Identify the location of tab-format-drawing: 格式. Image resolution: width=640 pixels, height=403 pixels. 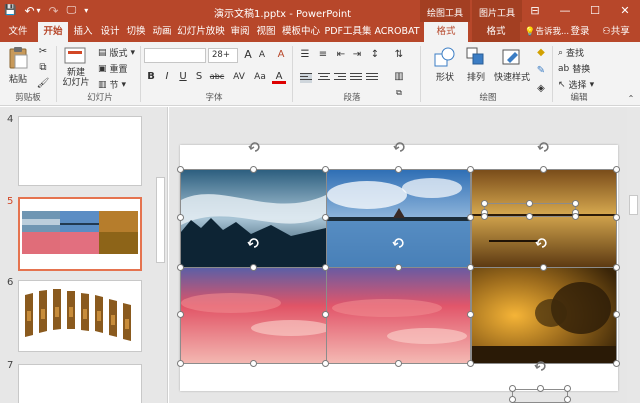
(446, 32).